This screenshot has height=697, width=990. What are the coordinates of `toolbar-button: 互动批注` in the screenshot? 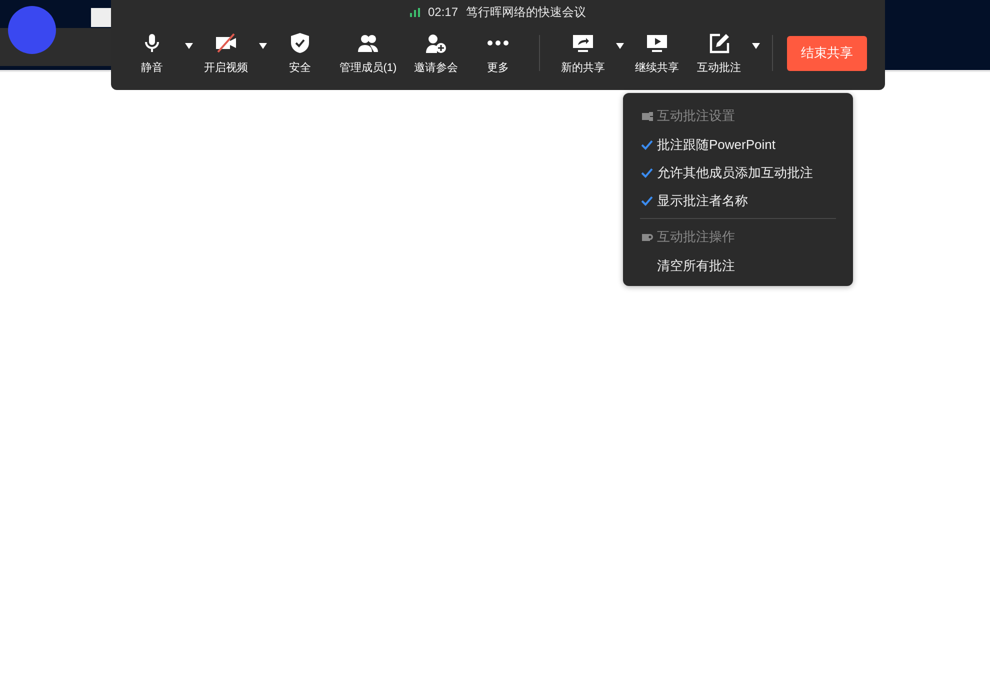 It's located at (719, 53).